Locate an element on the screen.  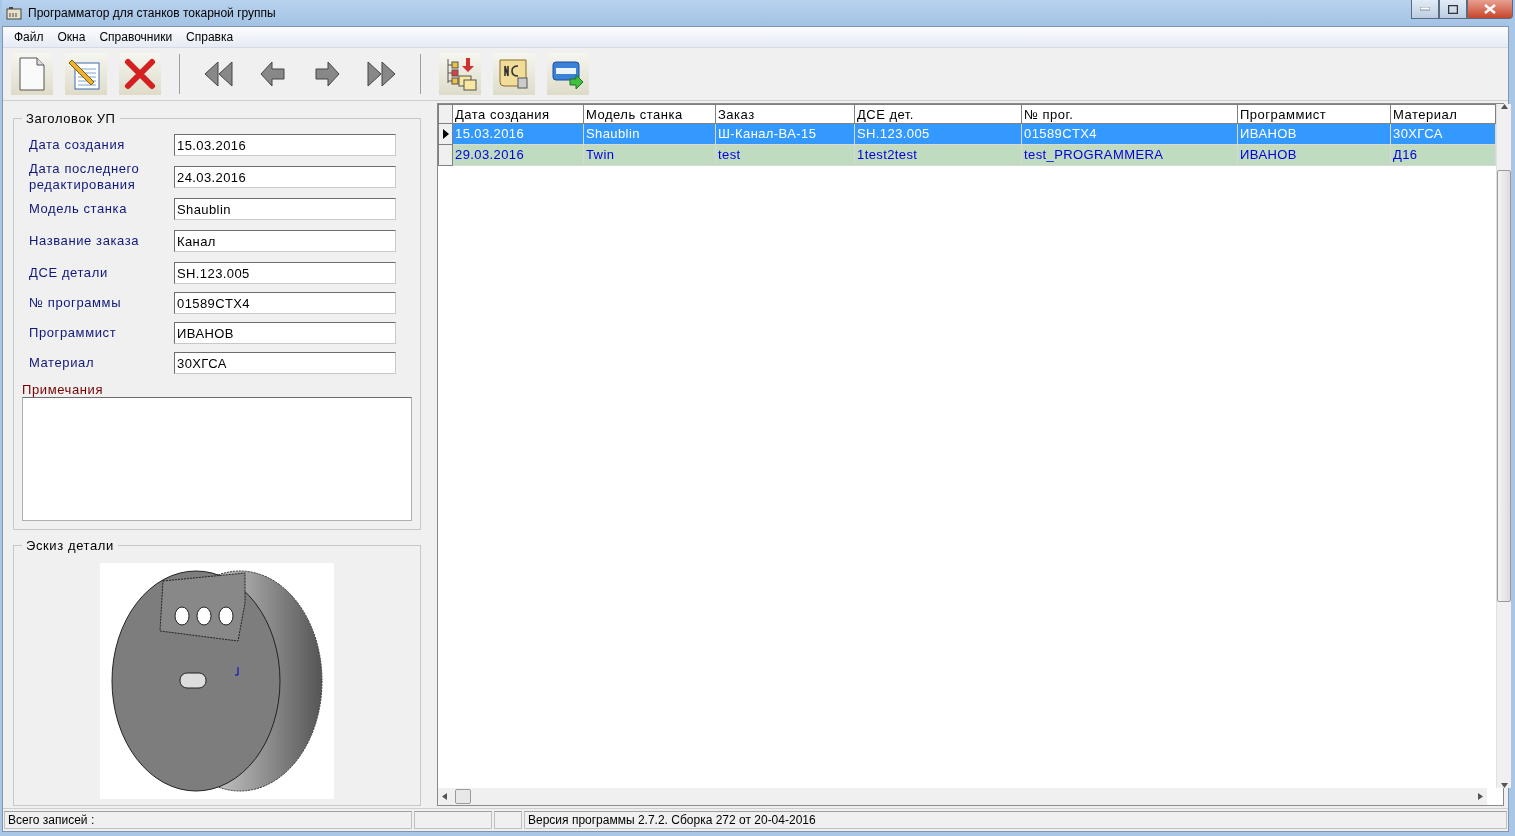
close-button is located at coordinates (1490, 9).